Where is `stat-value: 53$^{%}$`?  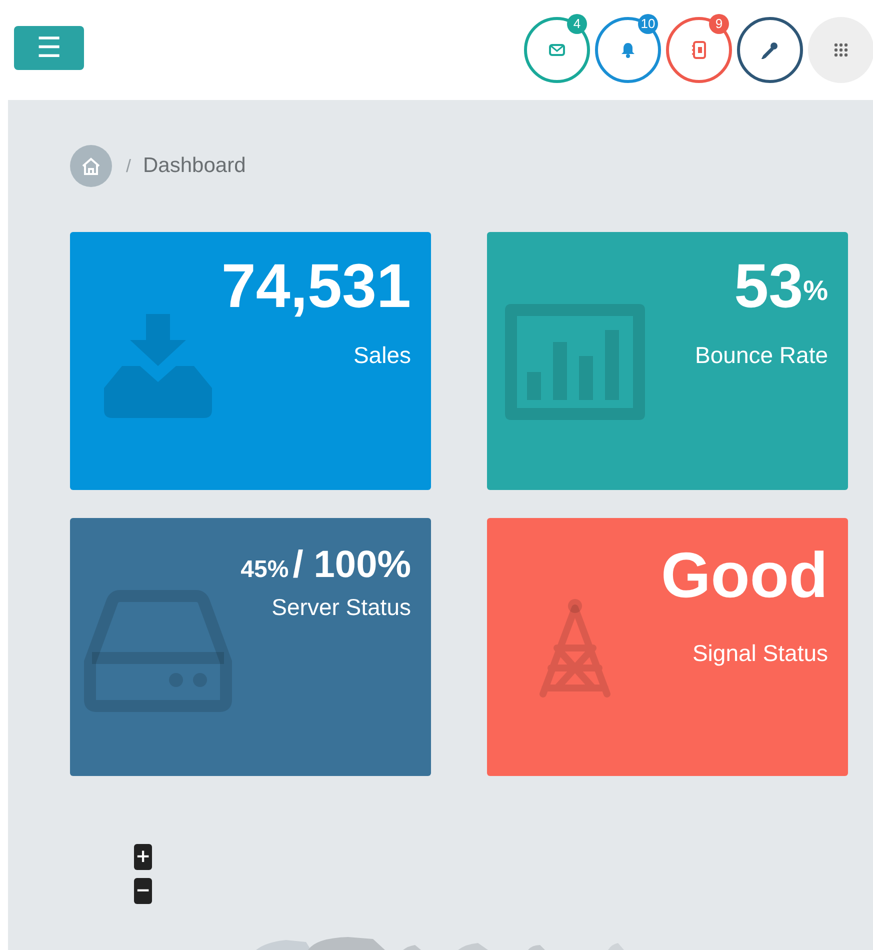
stat-value: 53$^{%}$ is located at coordinates (781, 287).